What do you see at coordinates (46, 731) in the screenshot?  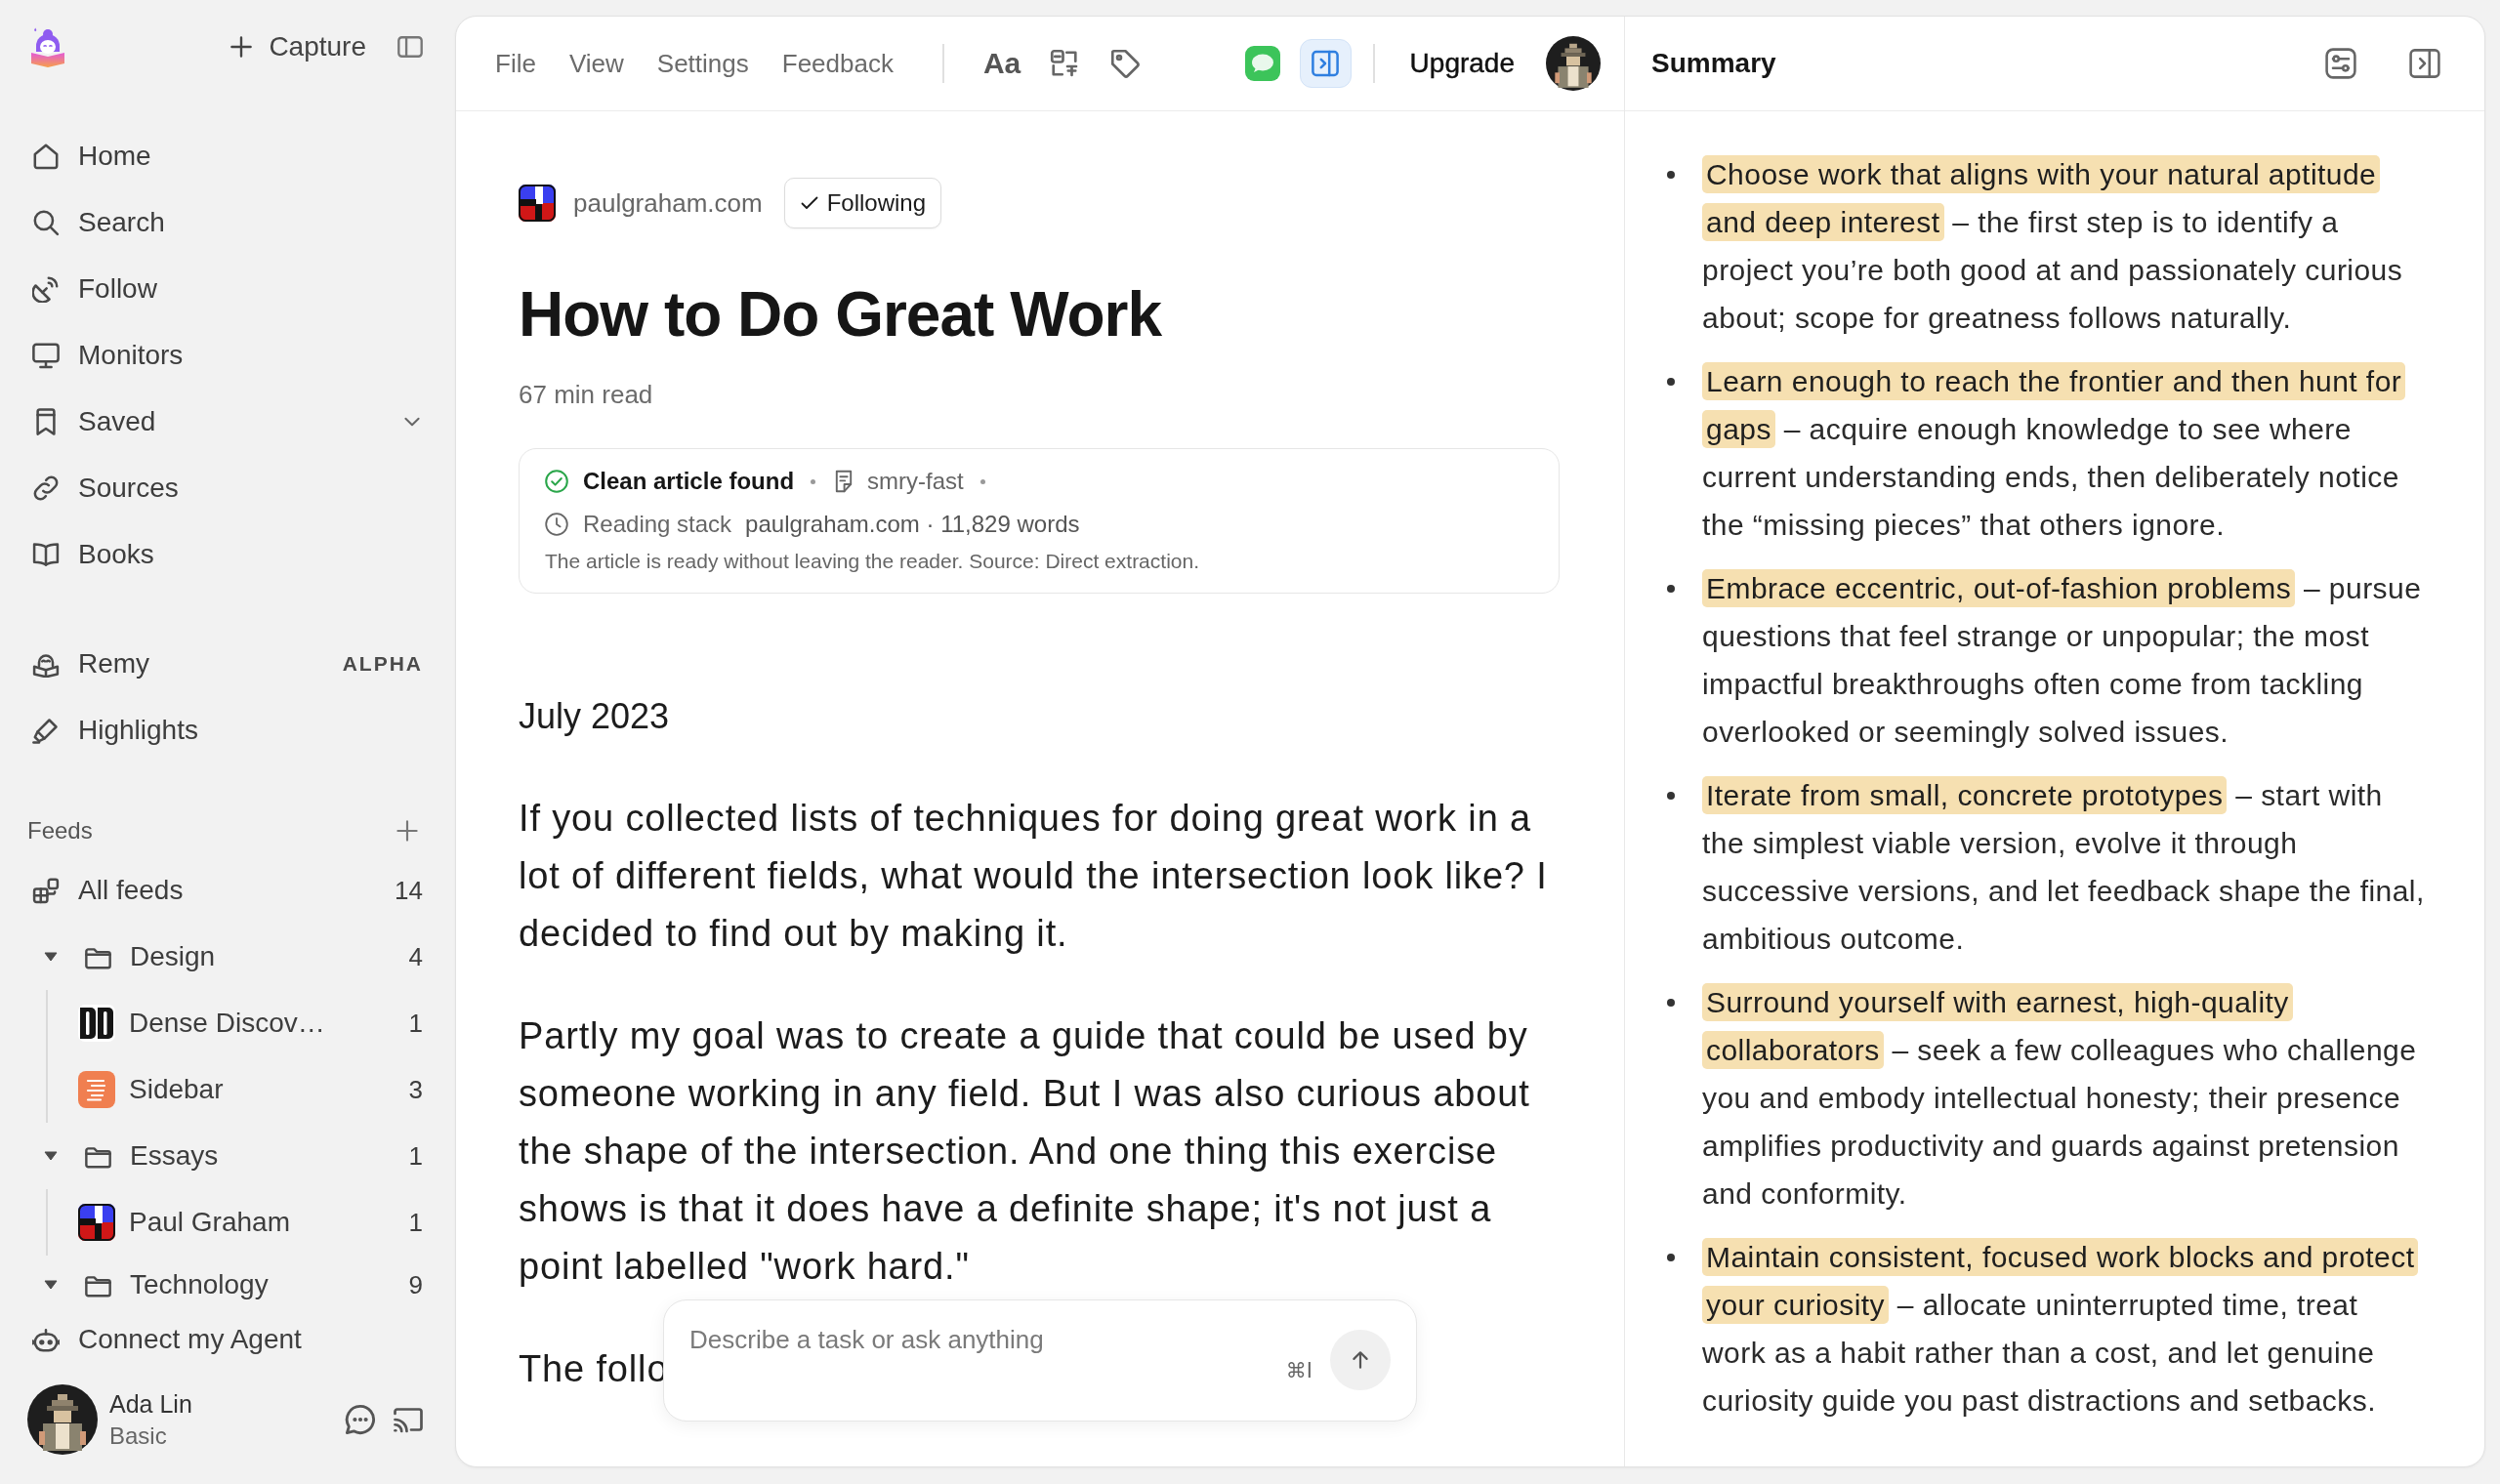 I see `highlighter-icon` at bounding box center [46, 731].